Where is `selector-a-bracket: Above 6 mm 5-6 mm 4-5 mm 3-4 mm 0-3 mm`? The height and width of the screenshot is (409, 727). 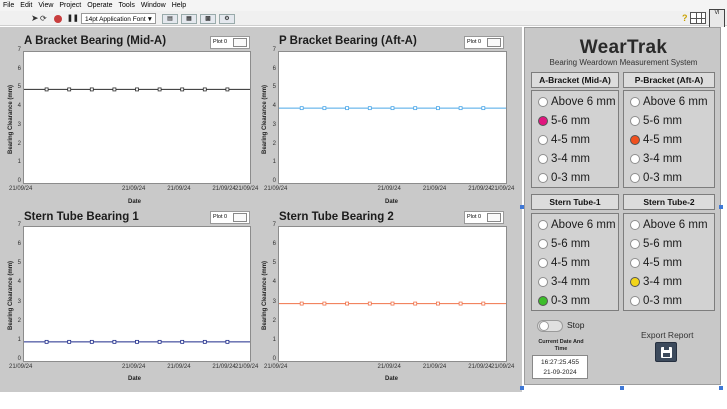 selector-a-bracket: Above 6 mm 5-6 mm 4-5 mm 3-4 mm 0-3 mm is located at coordinates (575, 139).